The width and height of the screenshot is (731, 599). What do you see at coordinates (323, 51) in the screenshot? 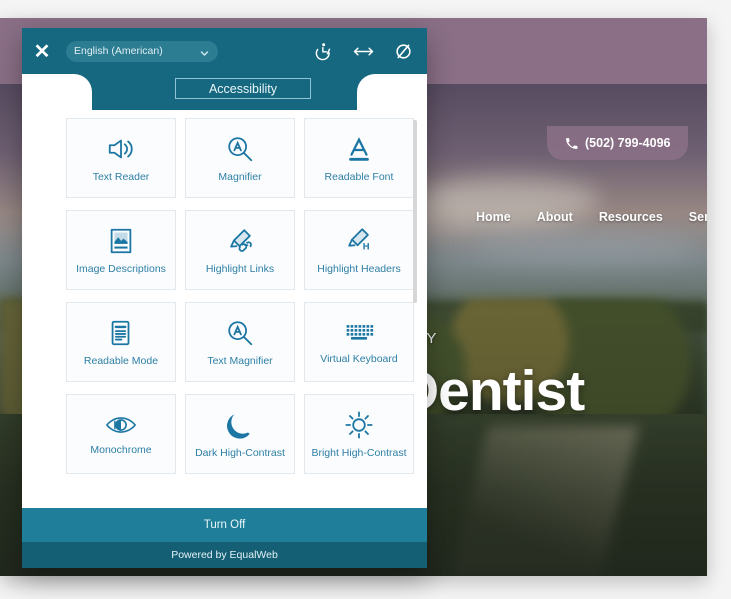
I see `accessibility-wheelchair-icon` at bounding box center [323, 51].